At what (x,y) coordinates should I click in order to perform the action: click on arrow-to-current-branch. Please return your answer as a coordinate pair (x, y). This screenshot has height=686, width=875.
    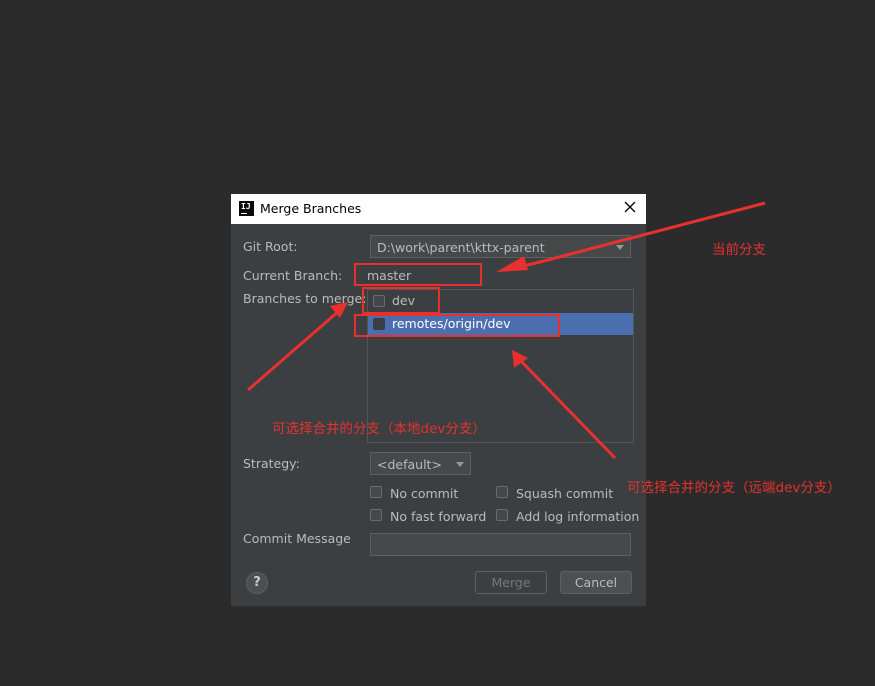
    Looking at the image, I should click on (636, 236).